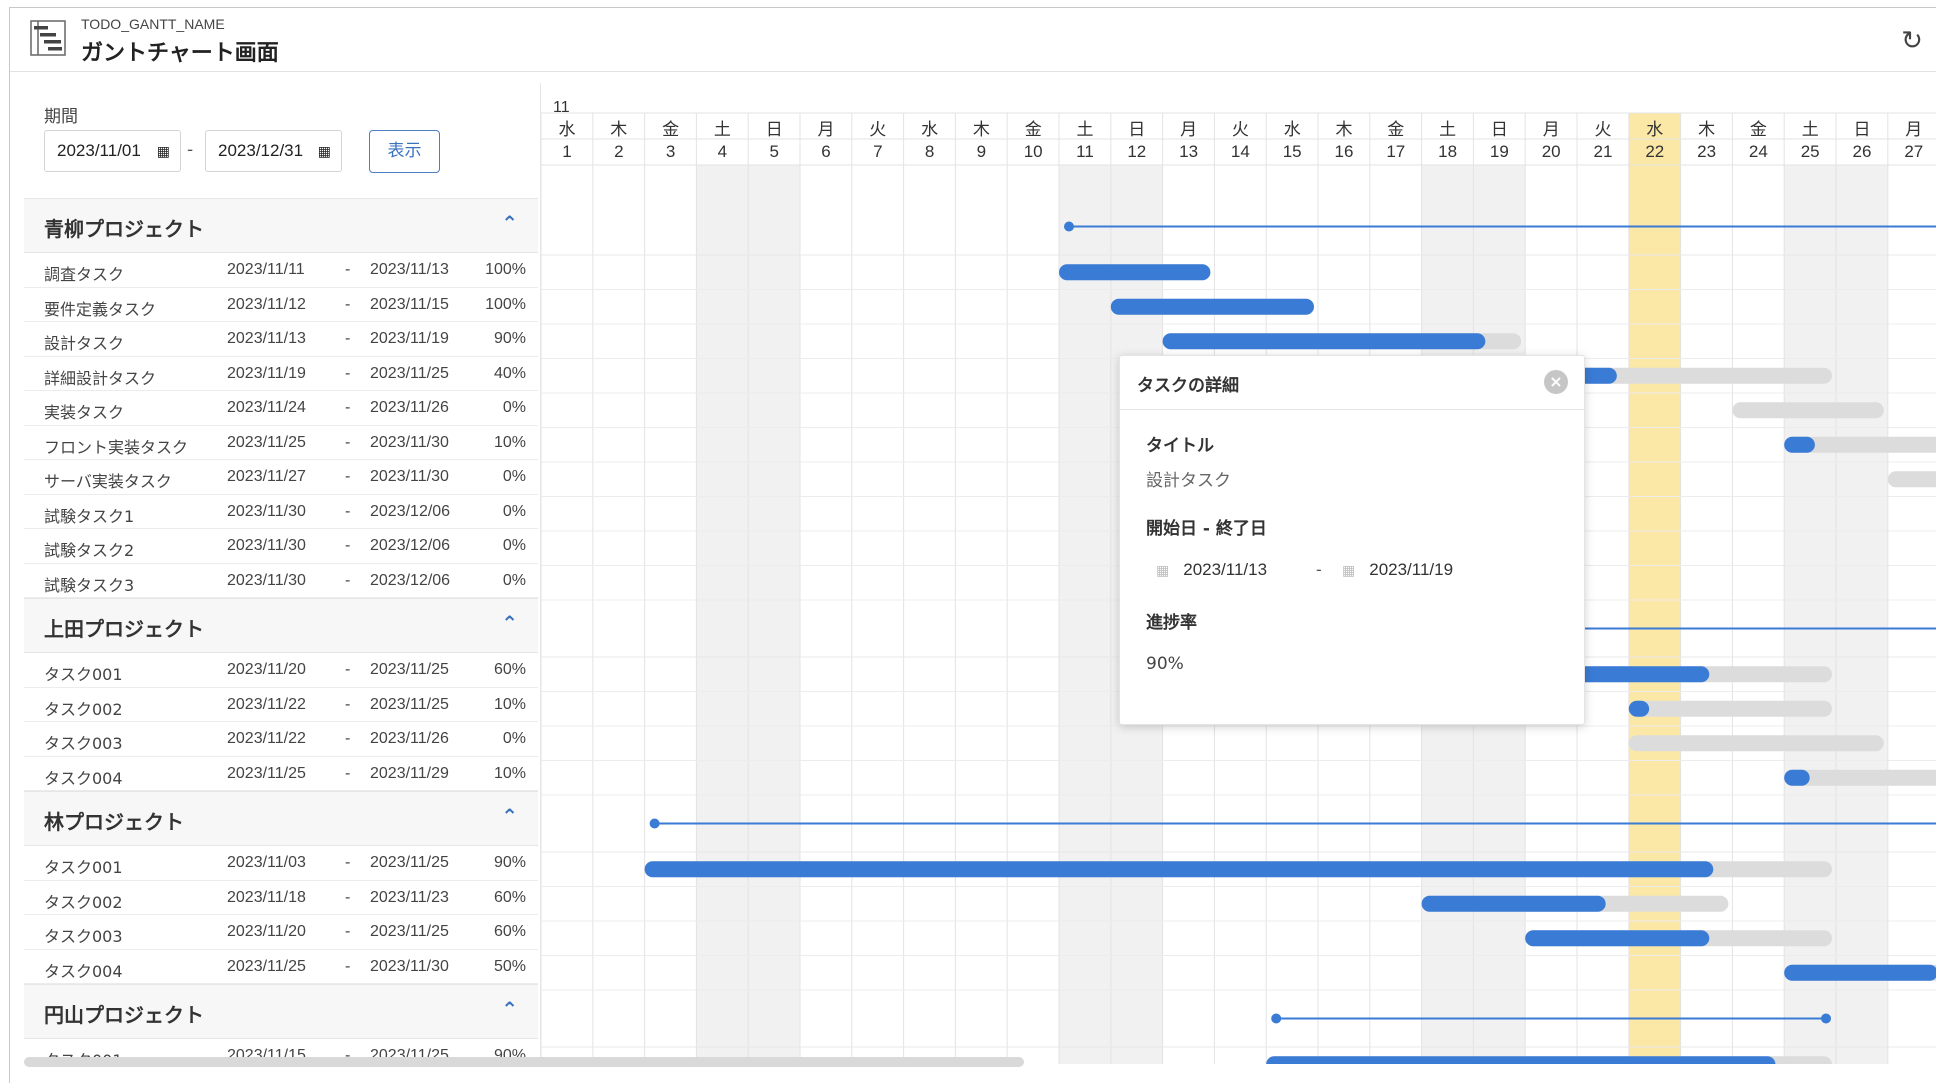 The image size is (1936, 1083). Describe the element at coordinates (281, 225) in the screenshot. I see `project-header: 青柳プロジェクト ⌃` at that location.